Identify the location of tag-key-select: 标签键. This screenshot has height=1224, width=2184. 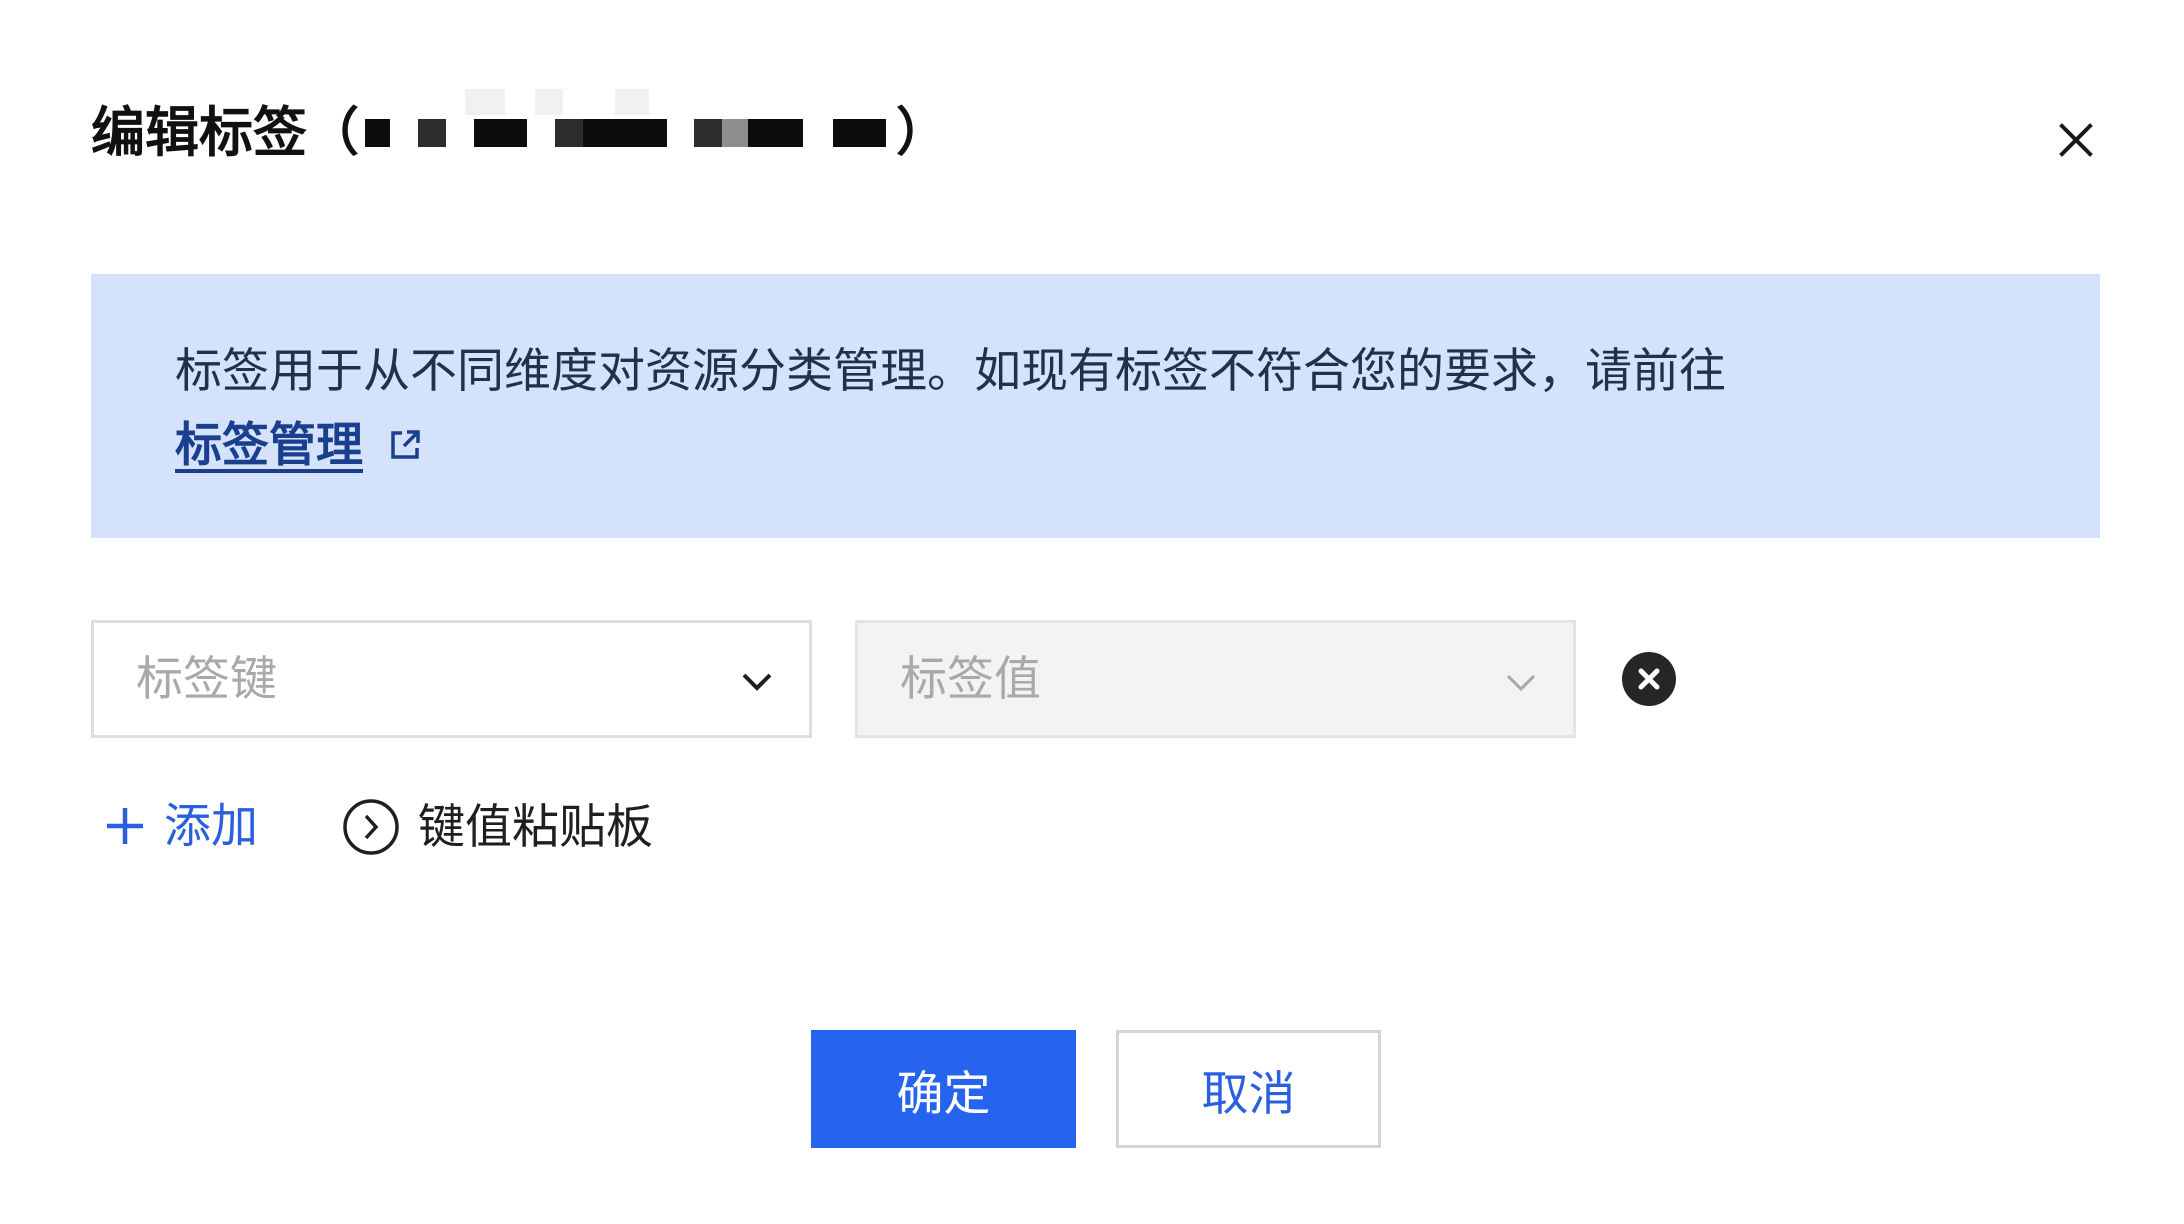
(451, 679).